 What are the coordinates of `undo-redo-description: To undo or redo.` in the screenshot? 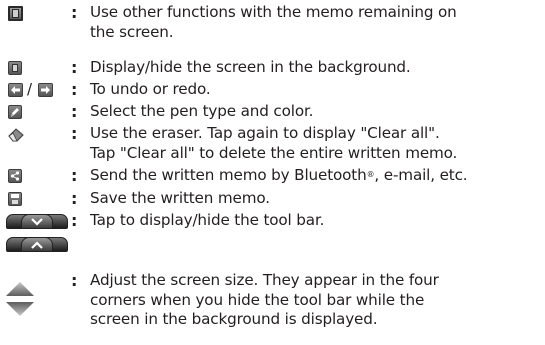 It's located at (150, 89).